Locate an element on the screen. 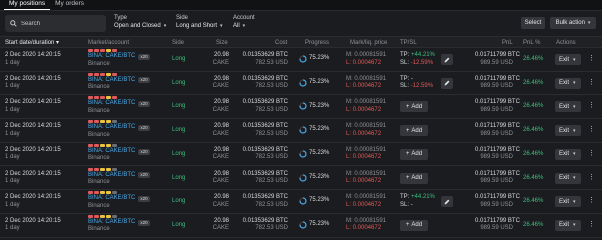 This screenshot has width=602, height=240. col-cost: Cost is located at coordinates (281, 43).